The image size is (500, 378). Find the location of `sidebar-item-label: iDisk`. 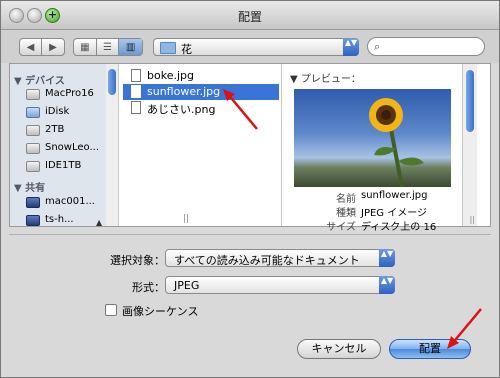

sidebar-item-label: iDisk is located at coordinates (57, 111).